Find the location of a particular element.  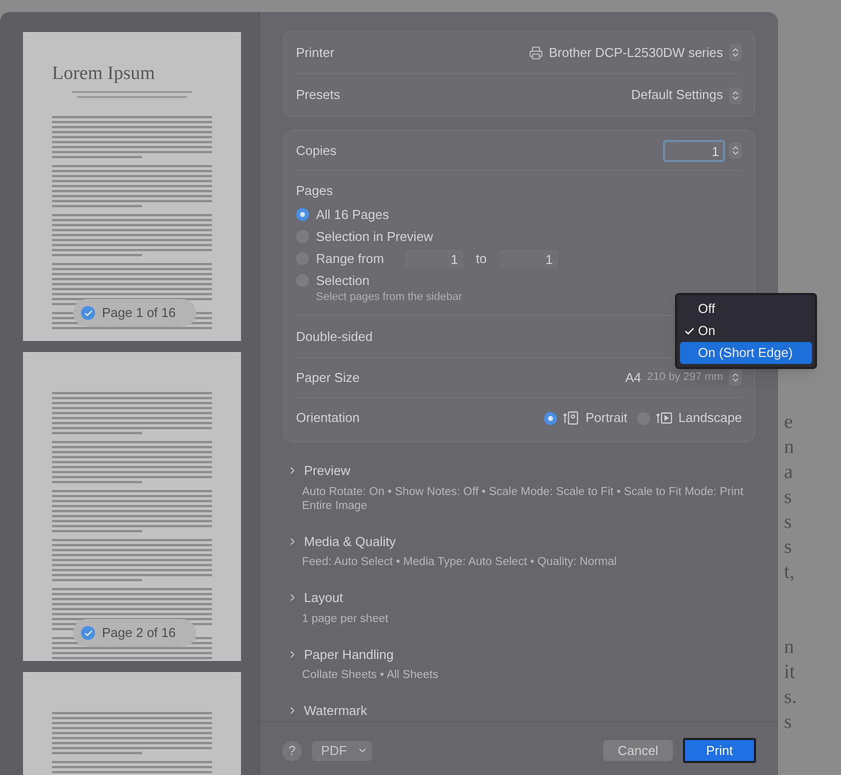

page-number-label: Page 1 of 16 is located at coordinates (139, 313).